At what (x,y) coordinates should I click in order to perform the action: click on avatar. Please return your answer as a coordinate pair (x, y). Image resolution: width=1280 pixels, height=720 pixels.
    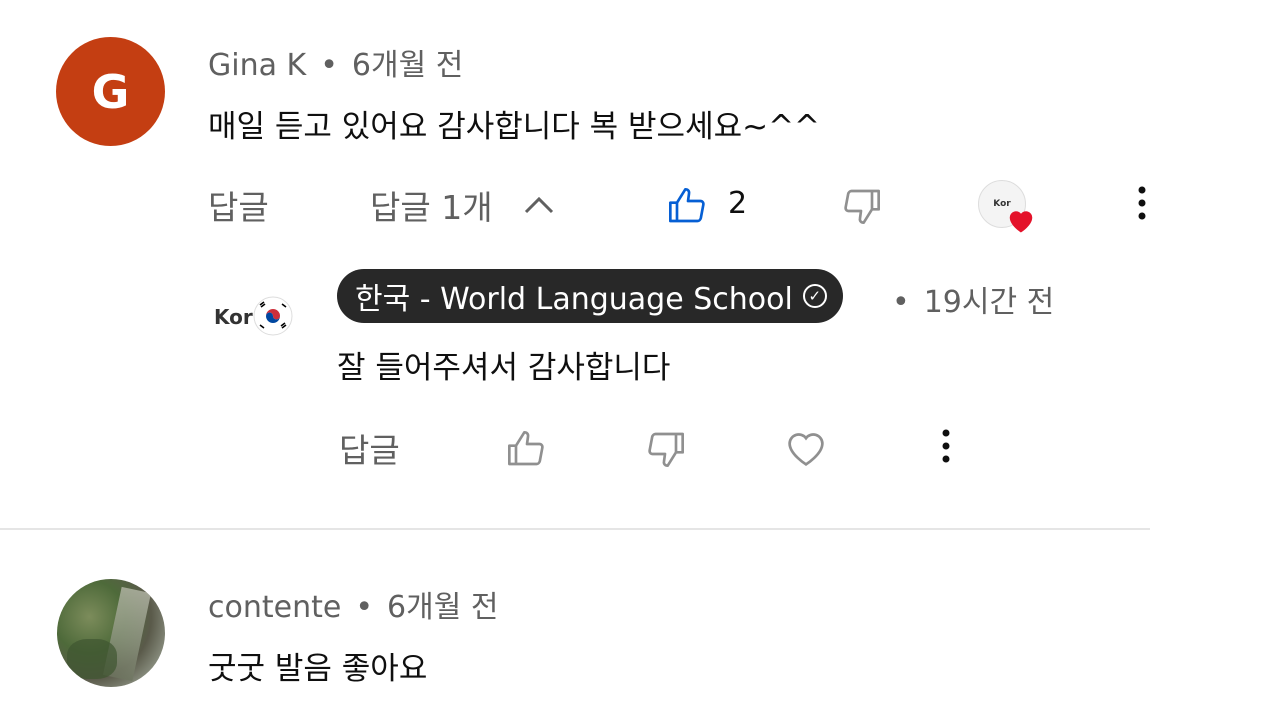
    Looking at the image, I should click on (111, 633).